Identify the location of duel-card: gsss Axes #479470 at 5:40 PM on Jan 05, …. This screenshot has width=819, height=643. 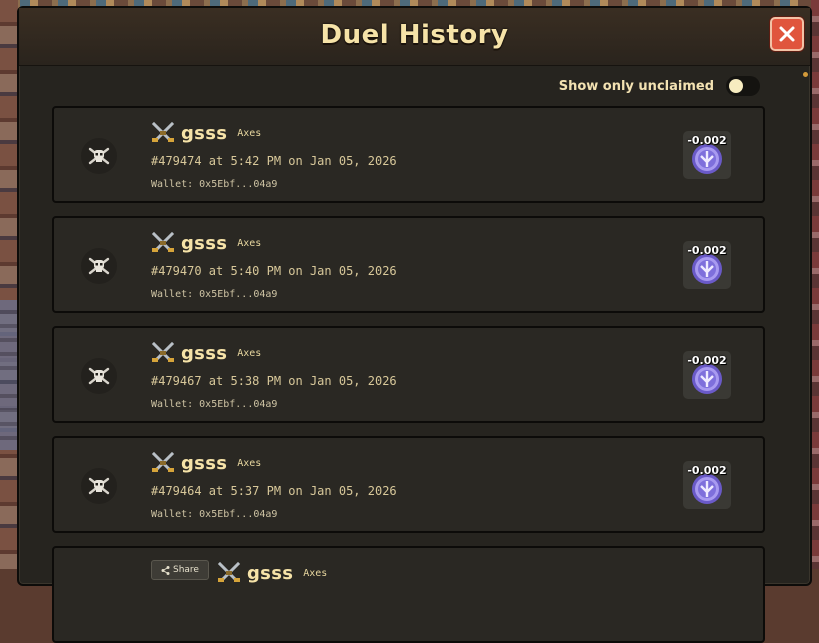
(408, 264).